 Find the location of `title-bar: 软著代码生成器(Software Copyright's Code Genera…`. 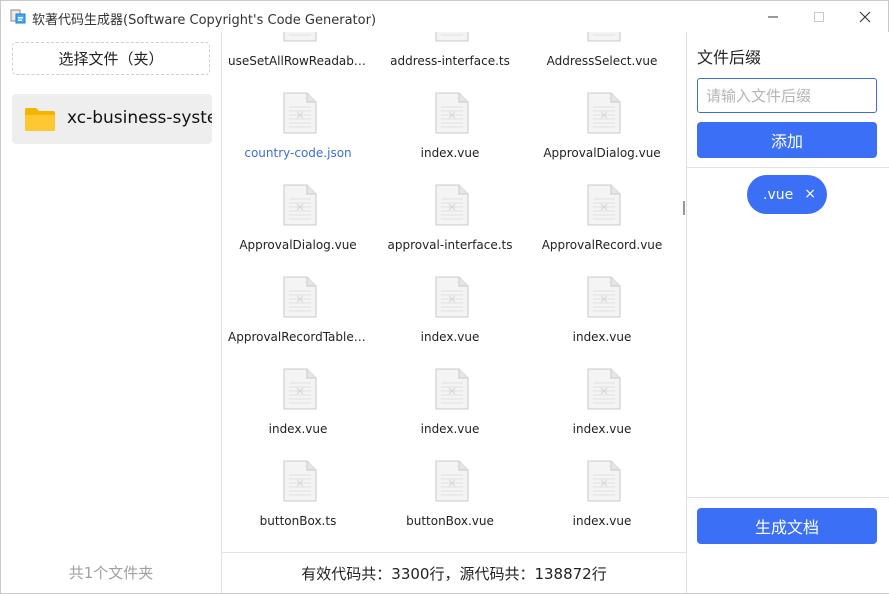

title-bar: 软著代码生成器(Software Copyright's Code Genera… is located at coordinates (444, 16).